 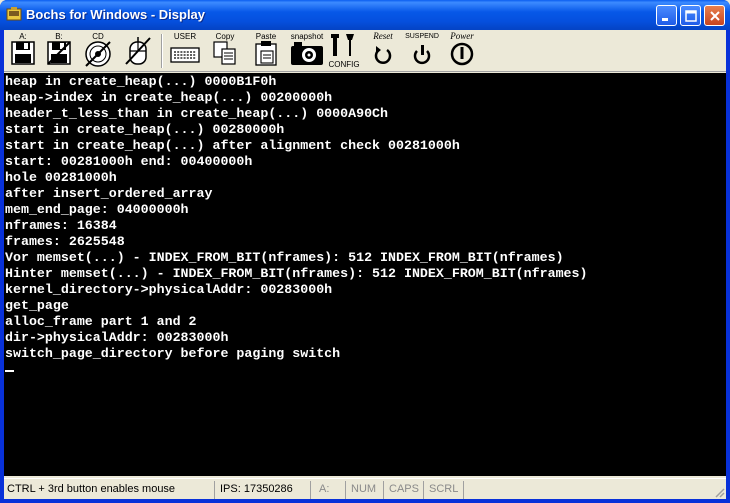 I want to click on minimize-button, so click(x=666, y=15).